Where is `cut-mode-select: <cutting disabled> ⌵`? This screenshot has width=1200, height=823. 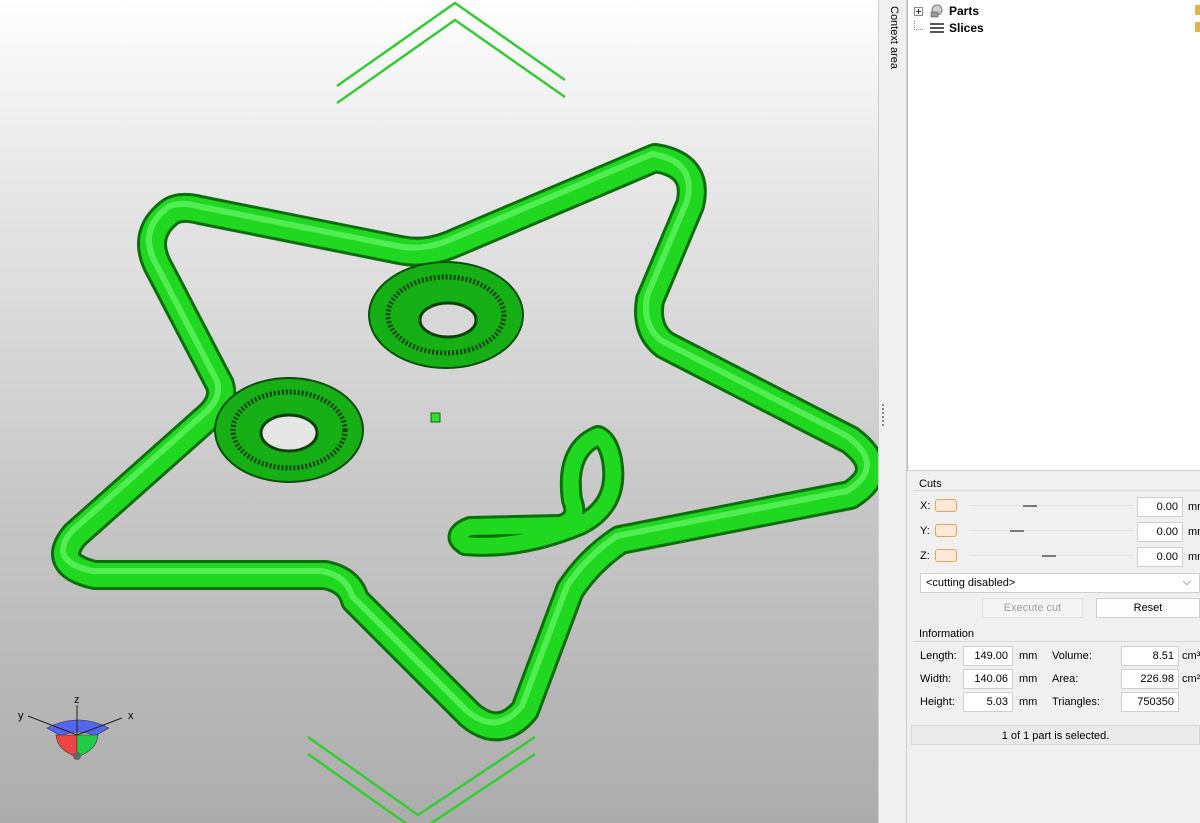 cut-mode-select: <cutting disabled> ⌵ is located at coordinates (1060, 583).